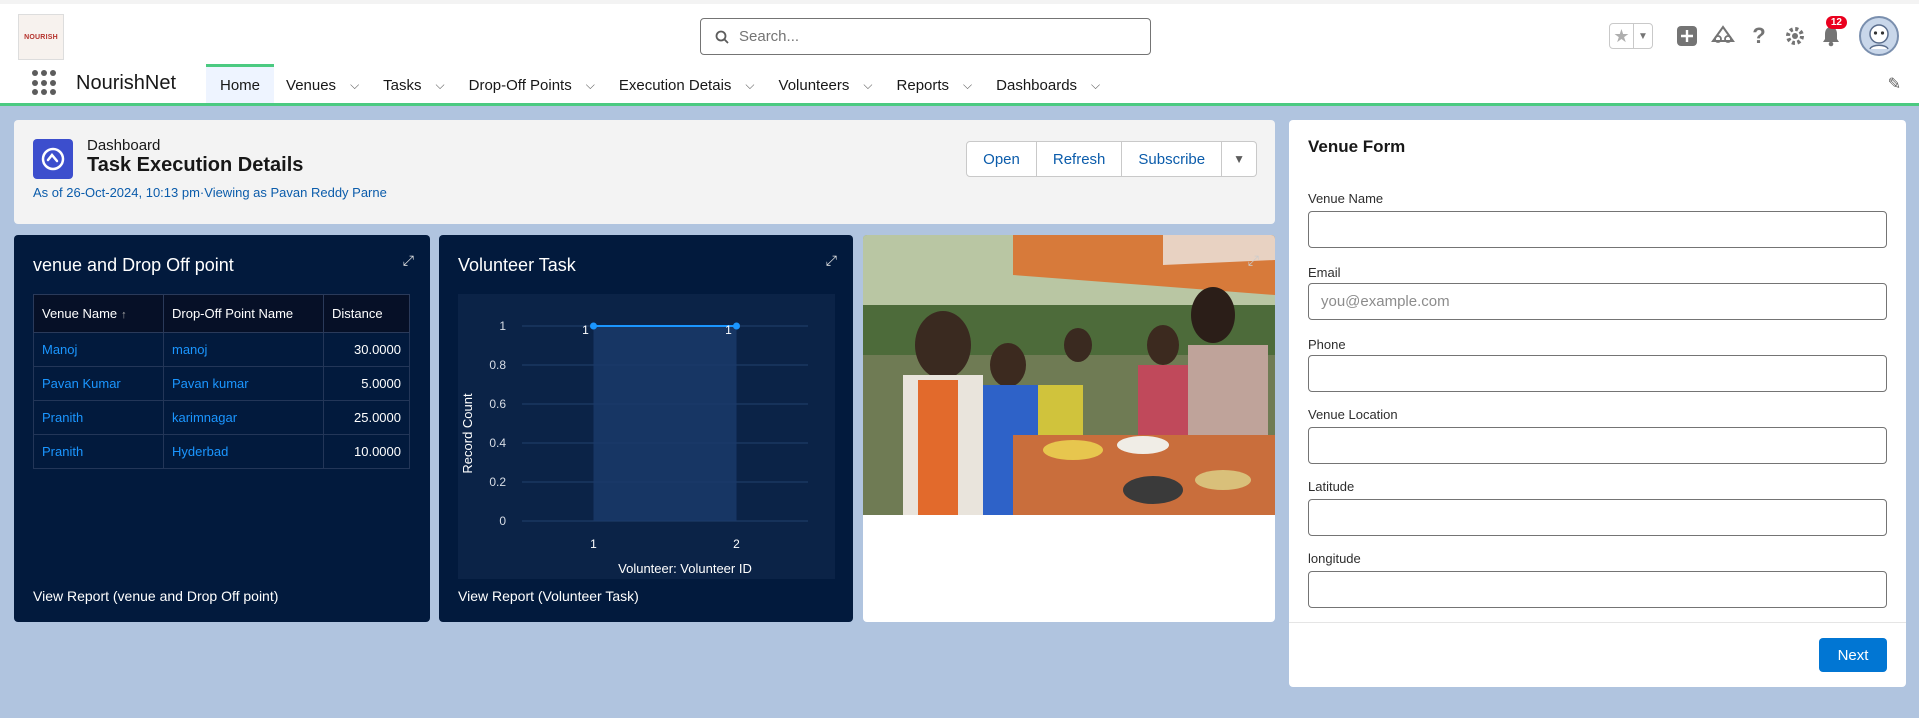 Image resolution: width=1919 pixels, height=718 pixels. I want to click on phone-label: Phone, so click(1327, 344).